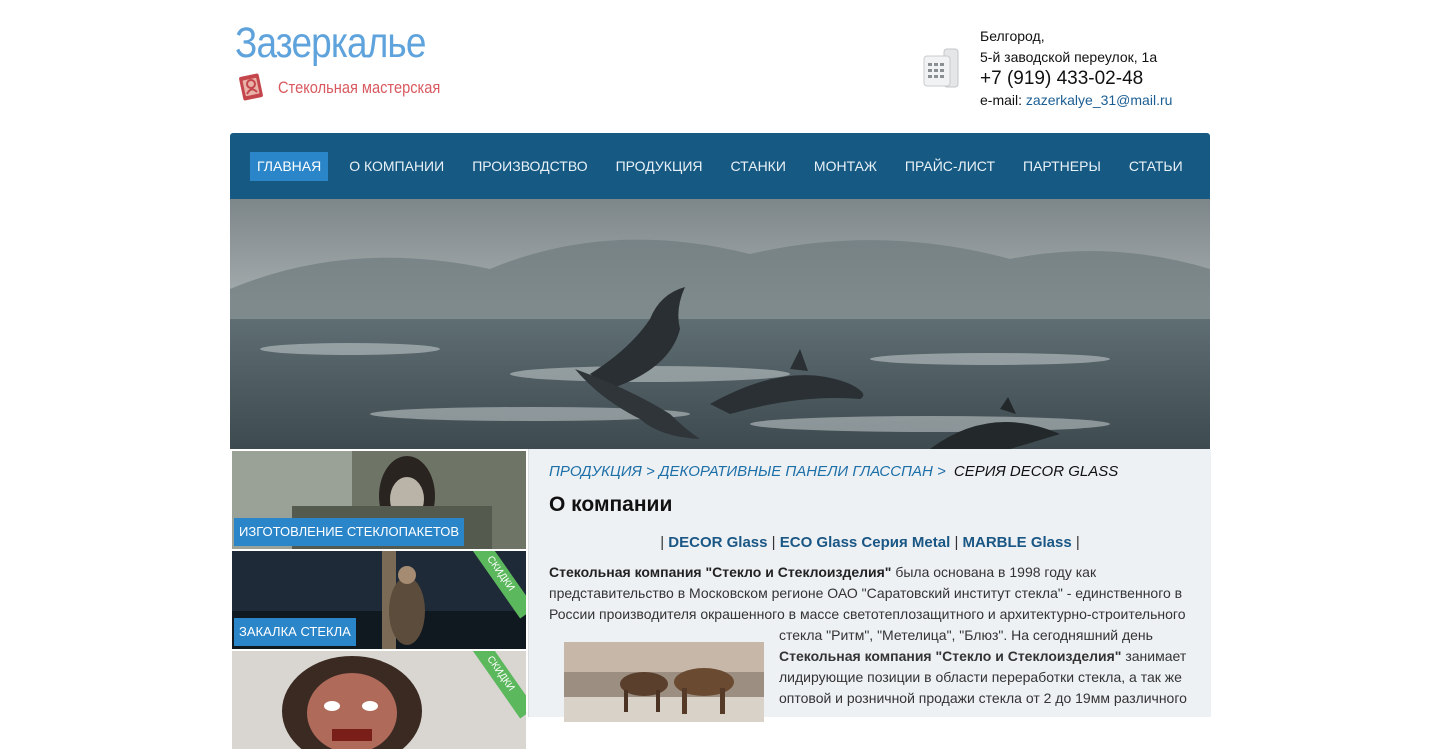 This screenshot has height=751, width=1438. Describe the element at coordinates (1017, 542) in the screenshot. I see `series-link-marble: MARBLE Glass` at that location.